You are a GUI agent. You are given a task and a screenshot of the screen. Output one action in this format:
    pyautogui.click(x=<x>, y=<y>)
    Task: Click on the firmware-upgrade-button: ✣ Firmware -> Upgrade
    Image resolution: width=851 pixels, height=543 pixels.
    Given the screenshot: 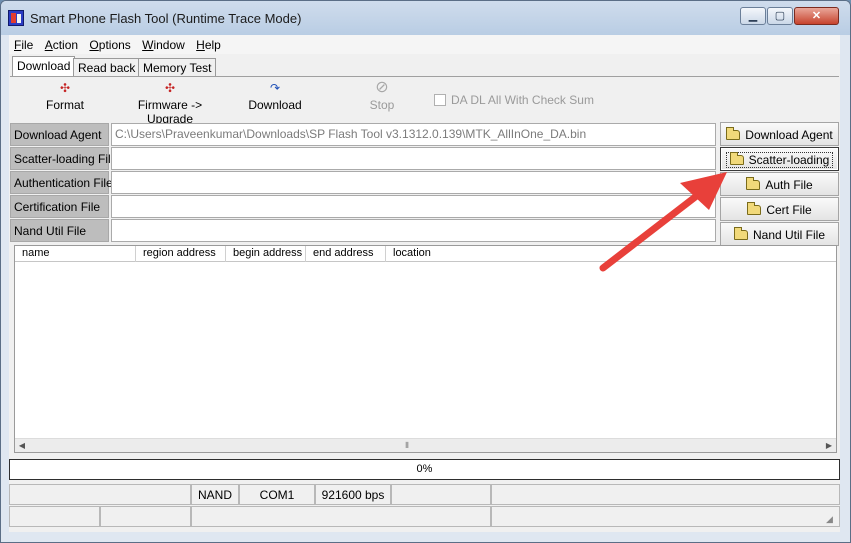 What is the action you would take?
    pyautogui.click(x=170, y=103)
    